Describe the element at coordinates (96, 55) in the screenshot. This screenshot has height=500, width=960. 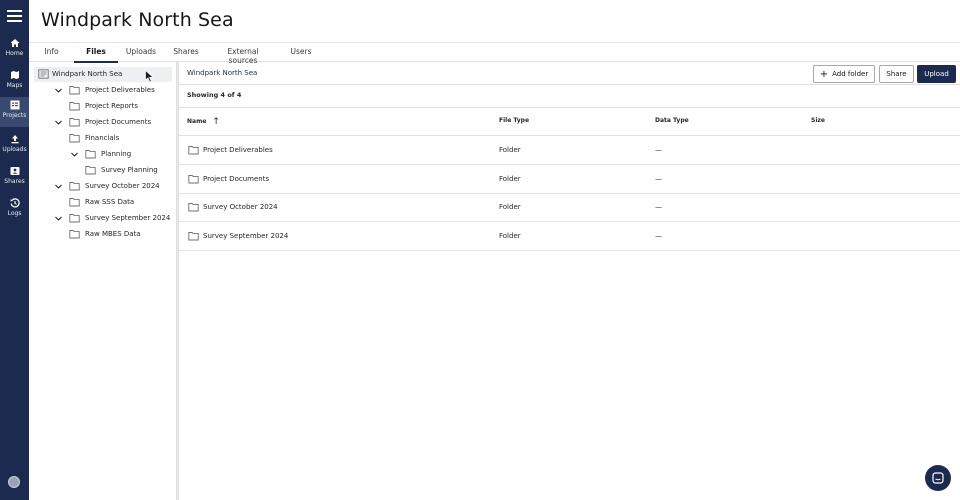
I see `tab-files: Files` at that location.